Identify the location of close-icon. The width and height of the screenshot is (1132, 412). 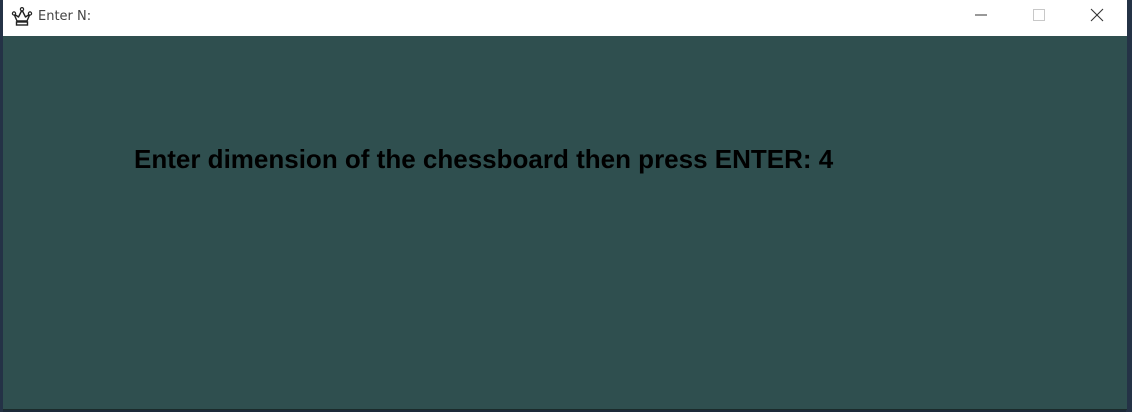
(1097, 17).